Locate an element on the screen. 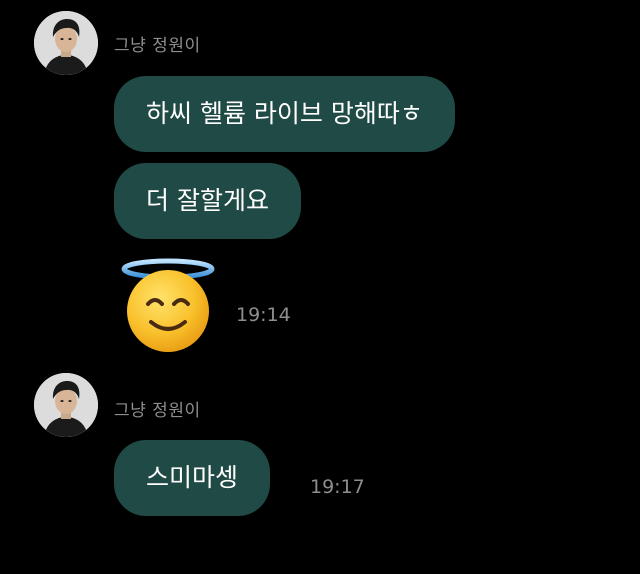  timestamp: 19:14 is located at coordinates (263, 315).